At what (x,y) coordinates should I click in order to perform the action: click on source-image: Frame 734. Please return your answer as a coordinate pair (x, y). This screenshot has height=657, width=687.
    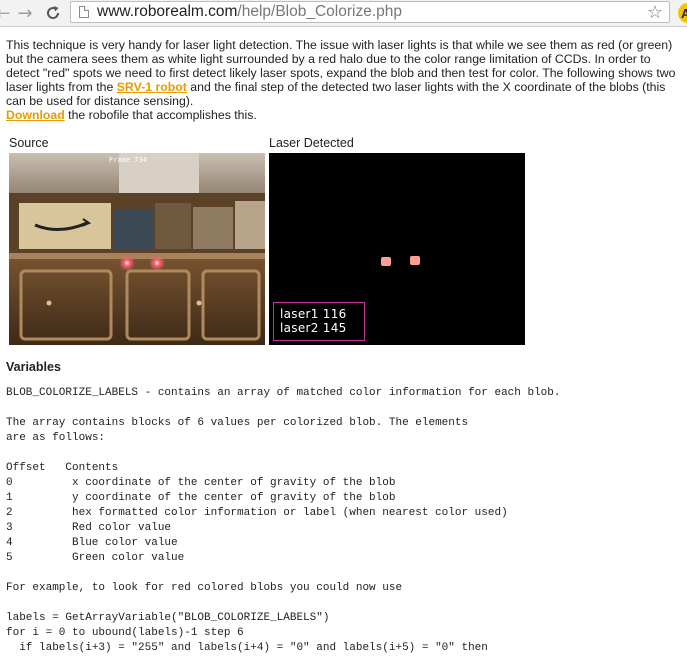
    Looking at the image, I should click on (137, 249).